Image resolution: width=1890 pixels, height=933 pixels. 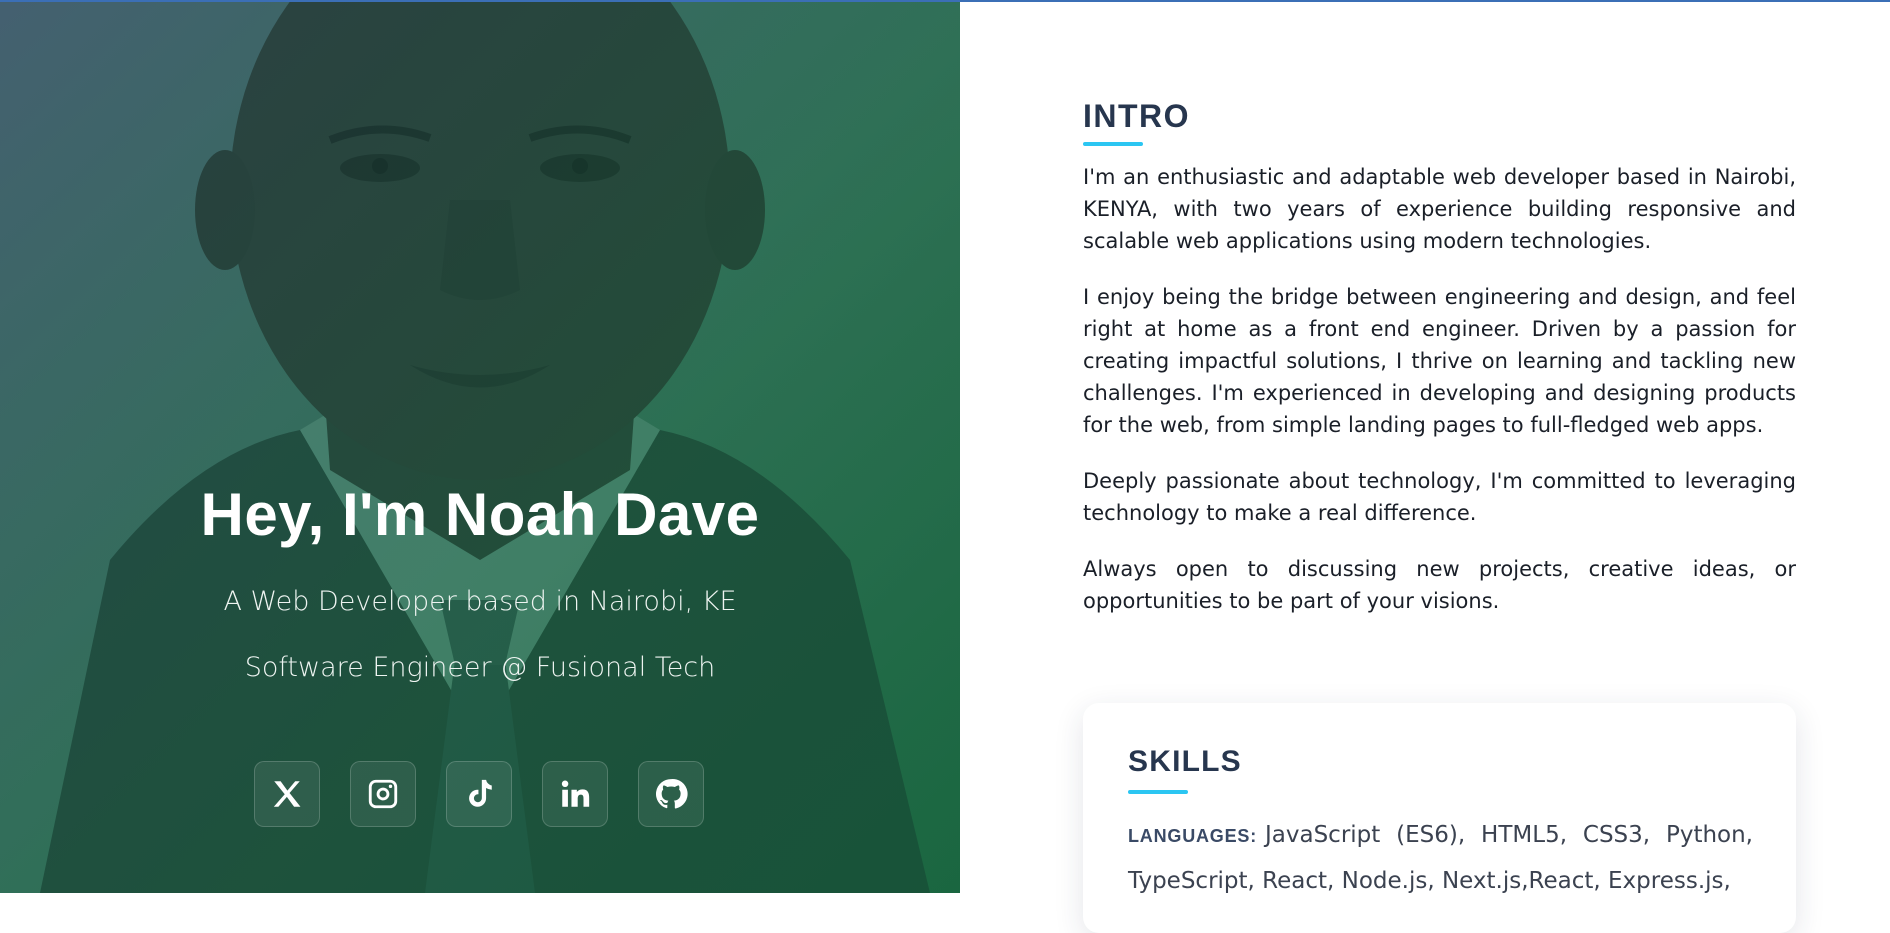 I want to click on x-icon, so click(x=287, y=794).